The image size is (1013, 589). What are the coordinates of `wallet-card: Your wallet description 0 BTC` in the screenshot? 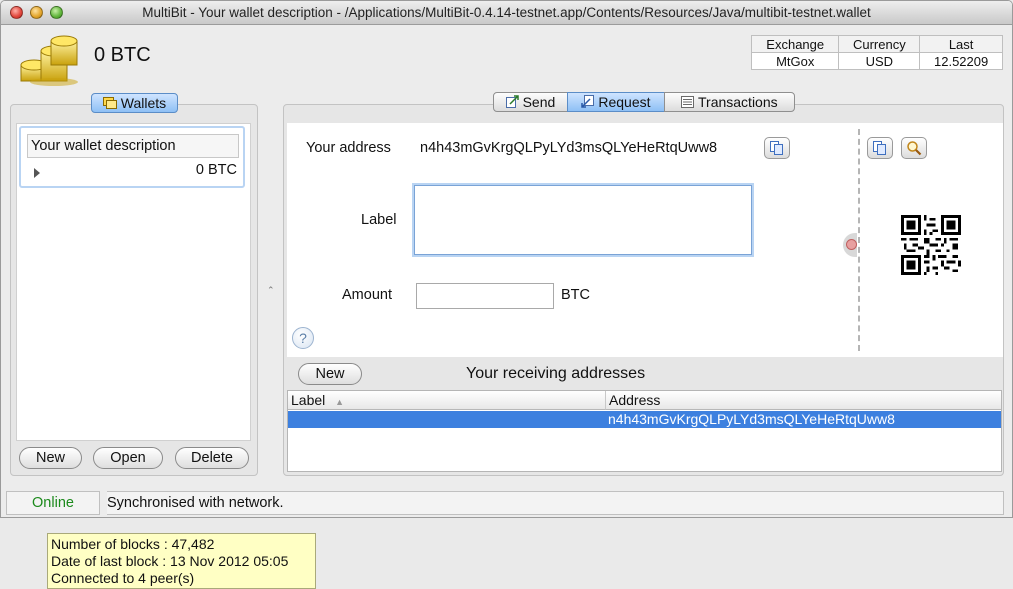 It's located at (132, 157).